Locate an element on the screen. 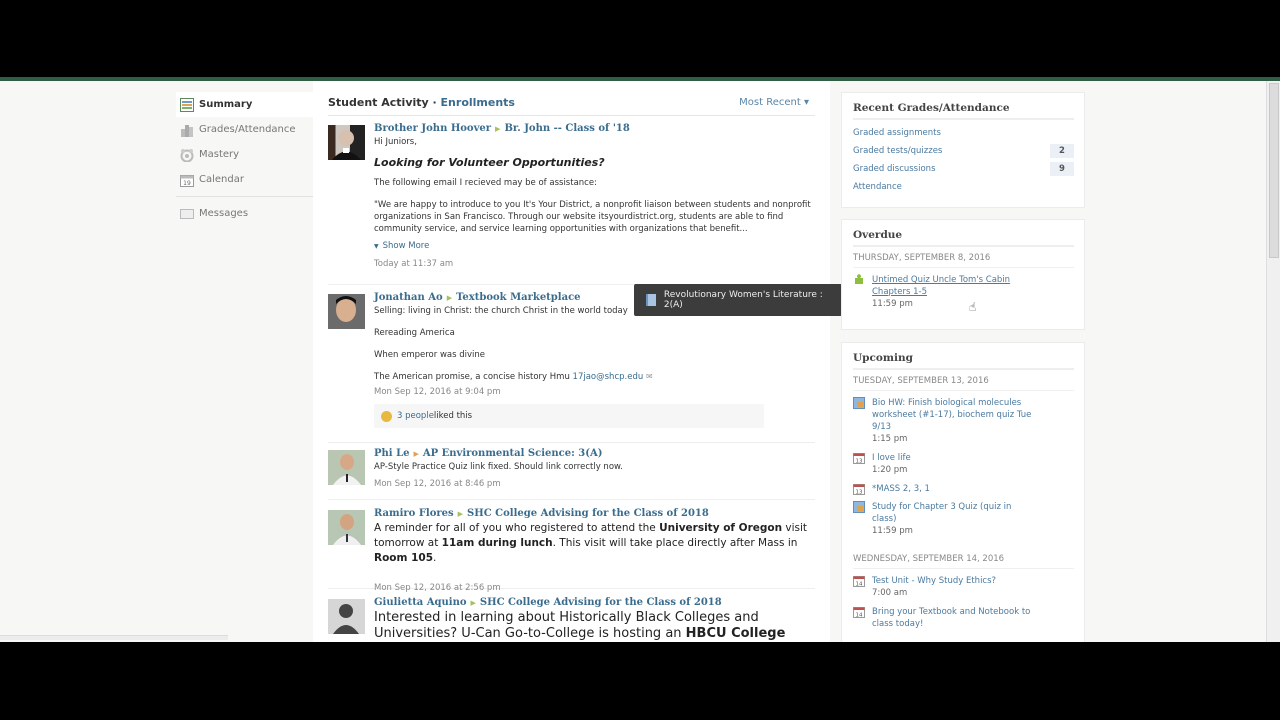 The image size is (1280, 720). calendar-icon: 14 is located at coordinates (859, 581).